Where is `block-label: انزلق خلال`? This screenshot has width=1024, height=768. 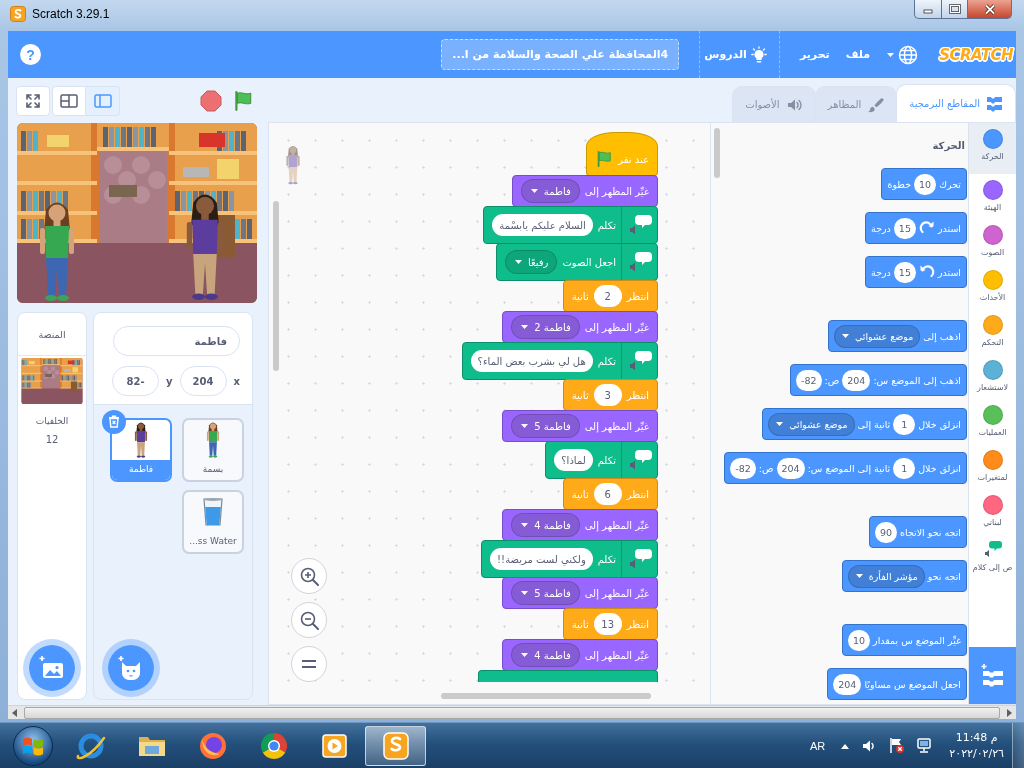 block-label: انزلق خلال is located at coordinates (939, 424).